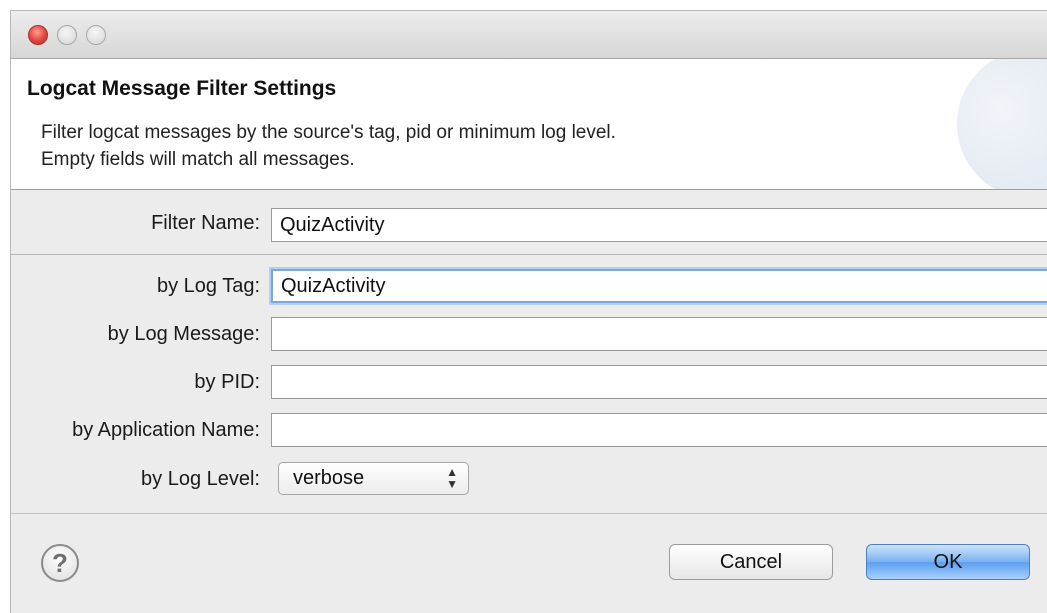 This screenshot has width=1047, height=613. Describe the element at coordinates (948, 562) in the screenshot. I see `ok-button: OK` at that location.